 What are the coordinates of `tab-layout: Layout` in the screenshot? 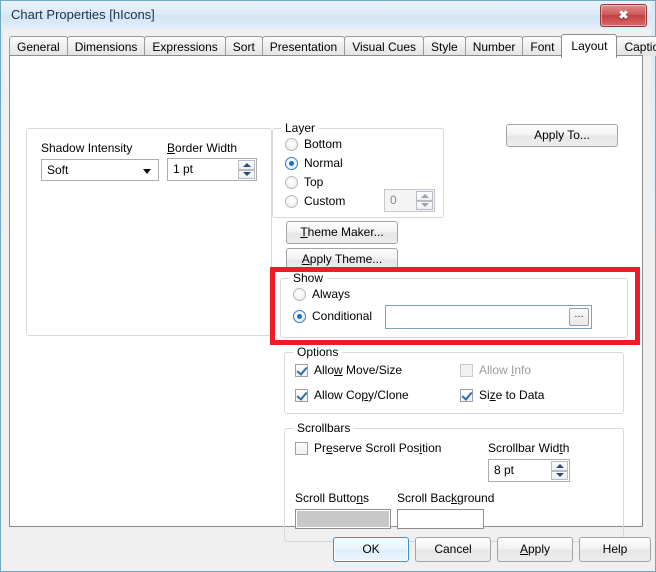 It's located at (589, 46).